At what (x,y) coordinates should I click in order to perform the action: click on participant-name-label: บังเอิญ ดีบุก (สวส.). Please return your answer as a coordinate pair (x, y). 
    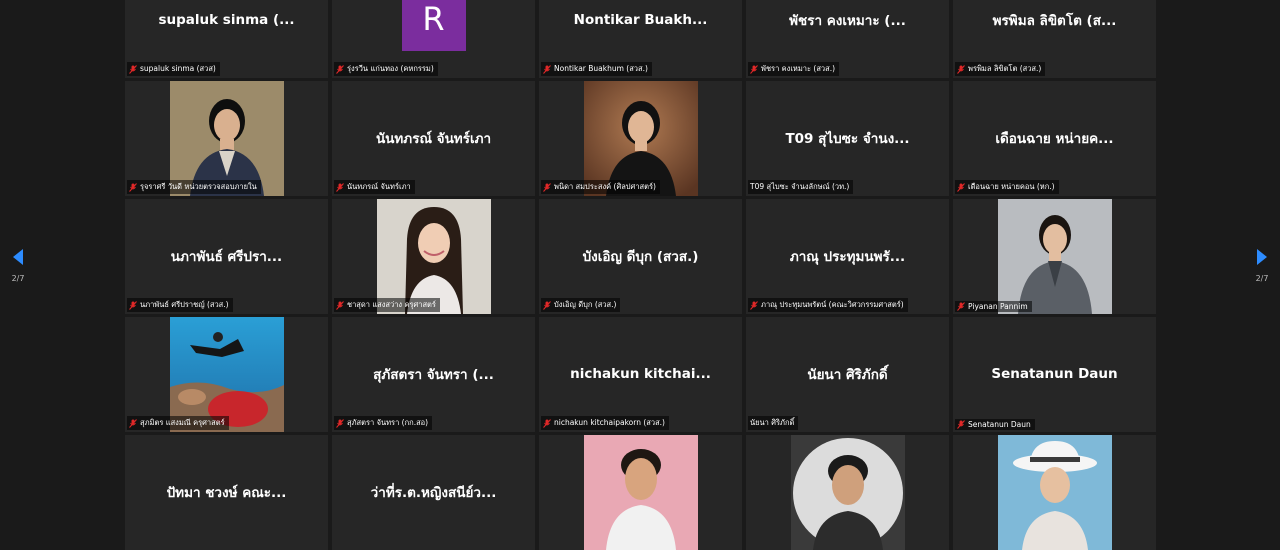
    Looking at the image, I should click on (581, 305).